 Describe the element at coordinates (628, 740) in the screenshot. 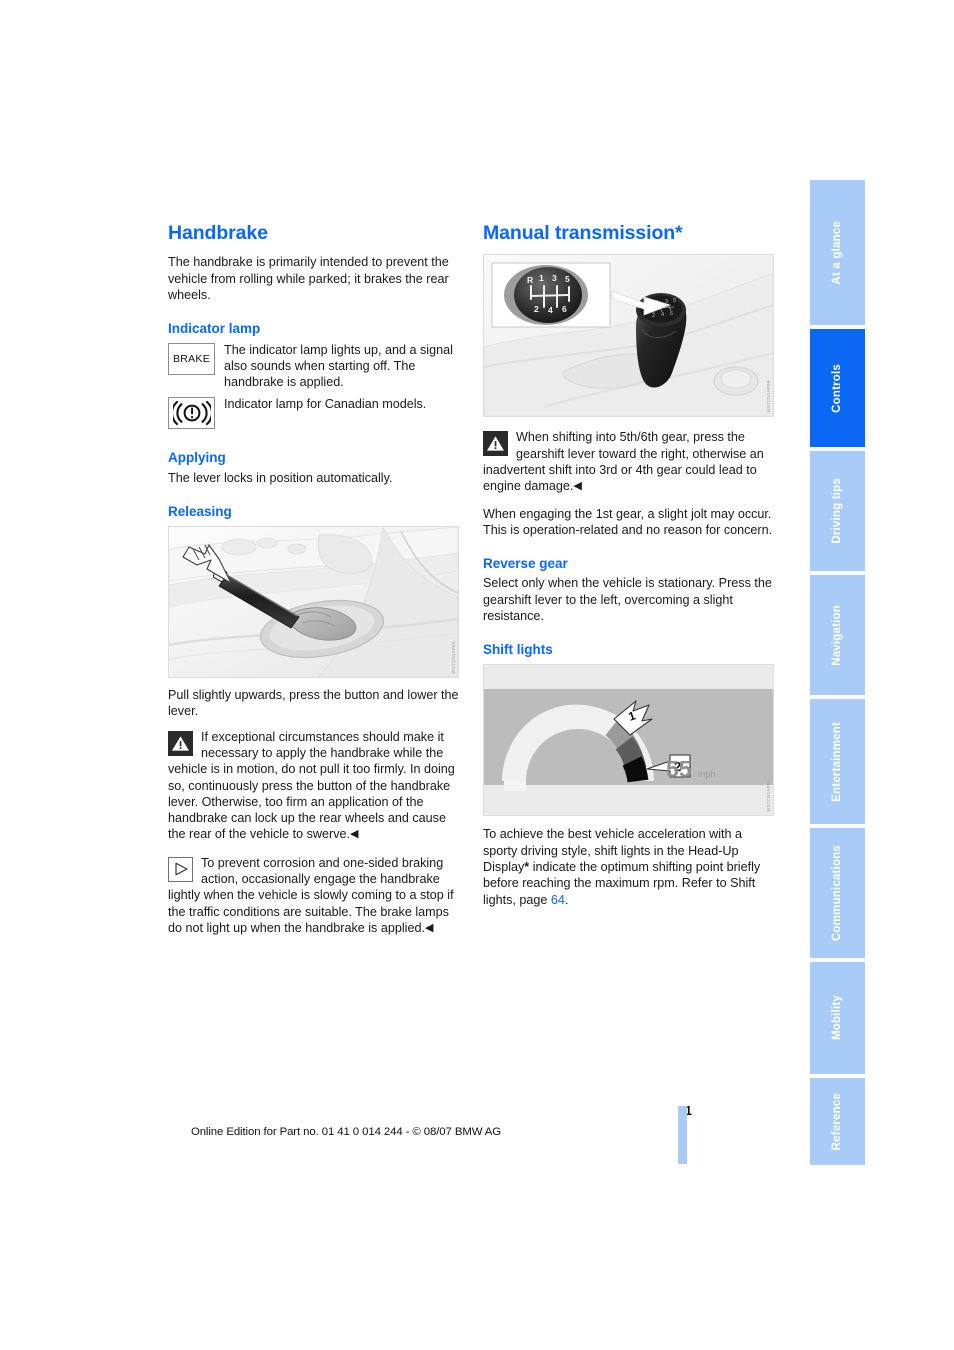

I see `figure-shift-lights: 1 2 55 mph WS7CN1AP0C` at that location.